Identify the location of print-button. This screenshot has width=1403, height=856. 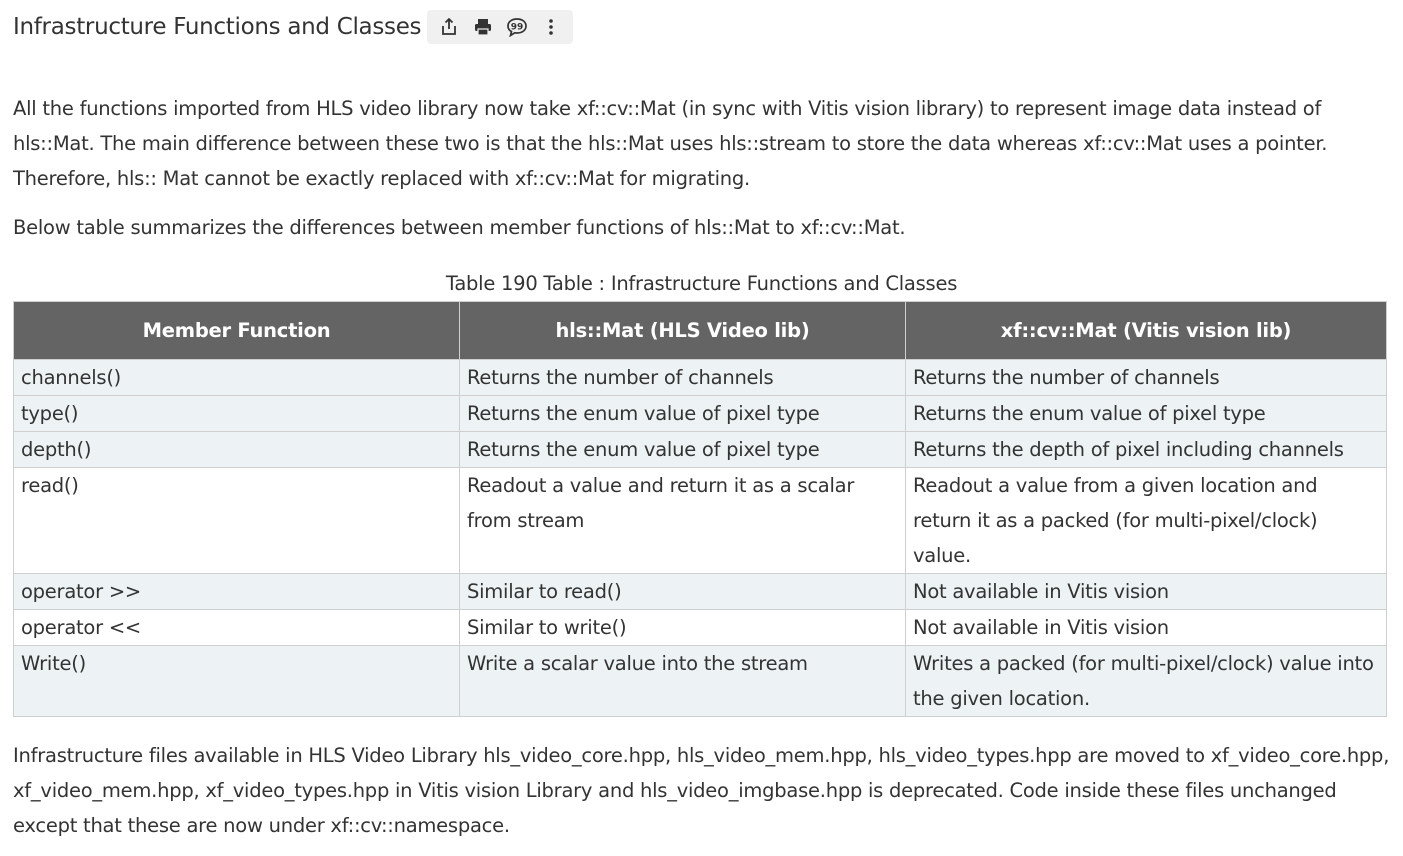
(483, 27).